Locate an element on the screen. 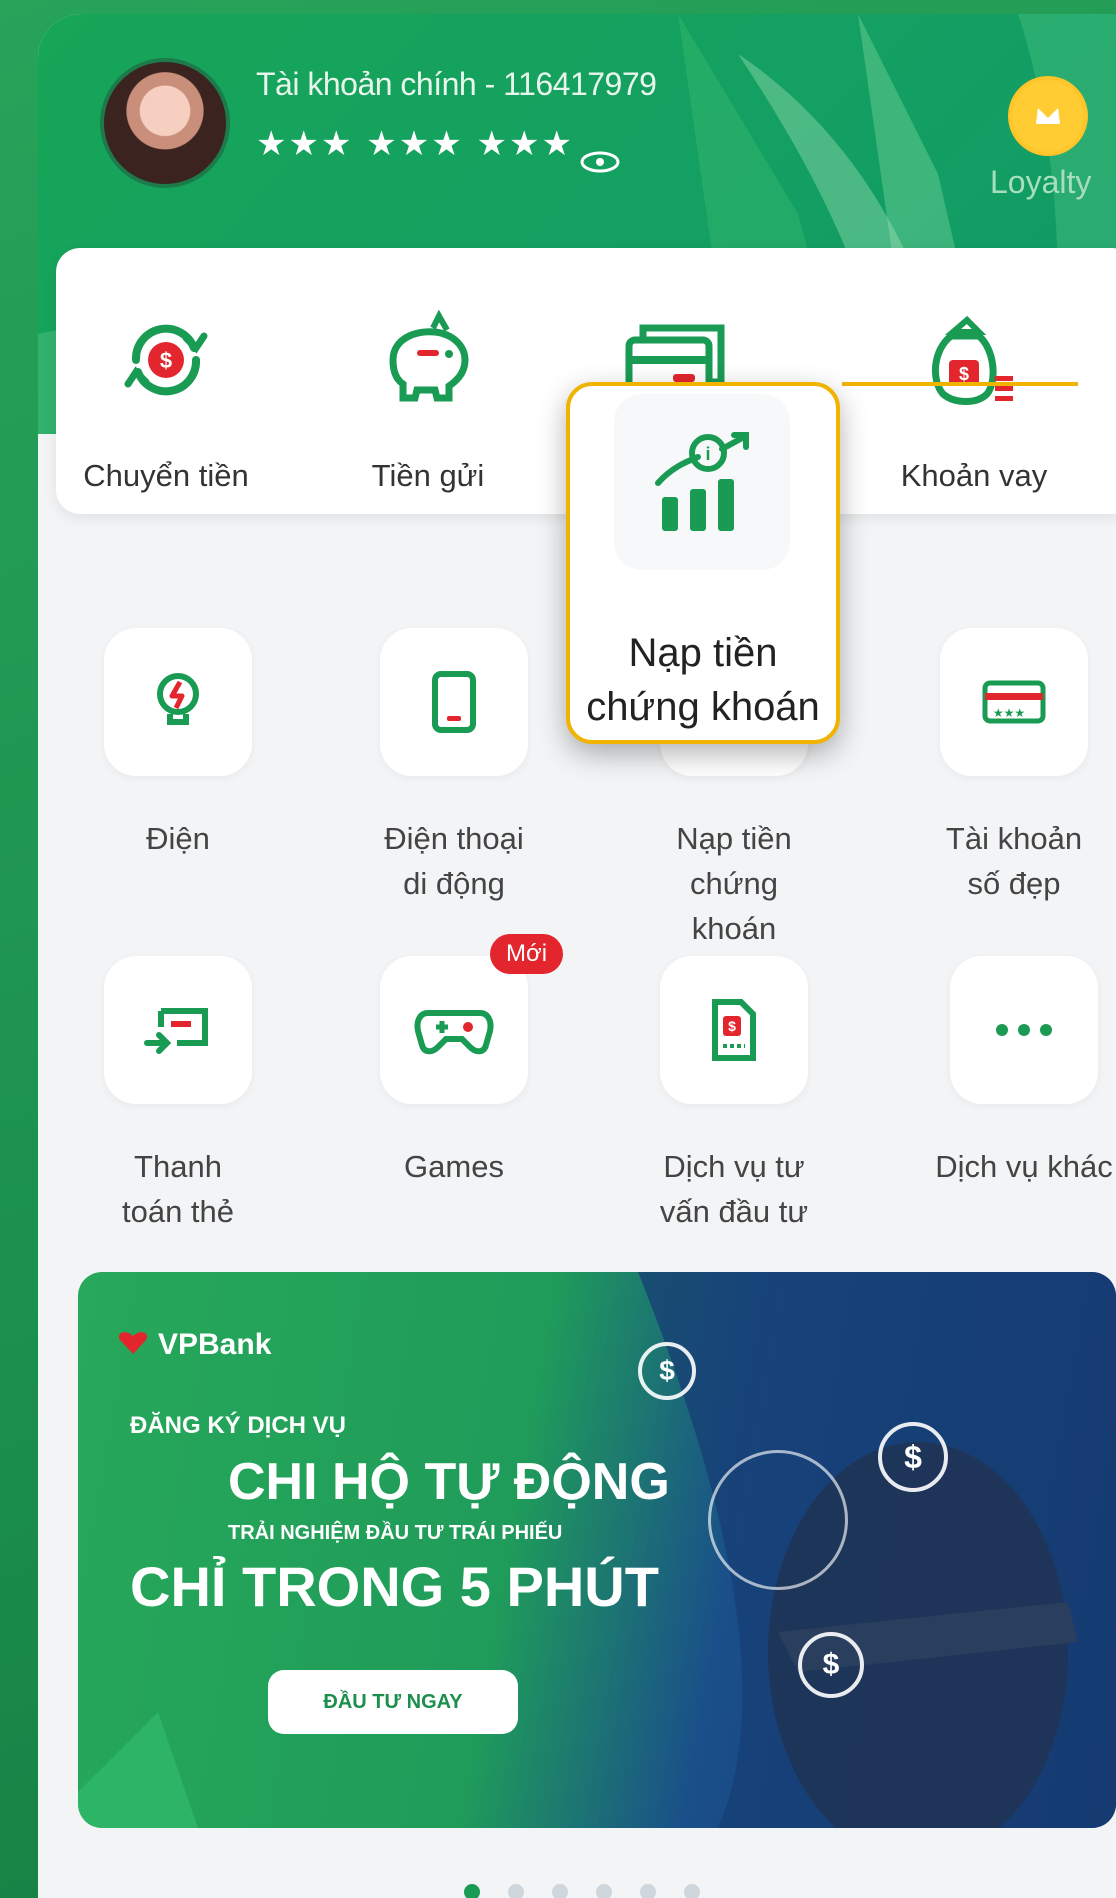 Image resolution: width=1116 pixels, height=1898 pixels. crown-icon is located at coordinates (1048, 116).